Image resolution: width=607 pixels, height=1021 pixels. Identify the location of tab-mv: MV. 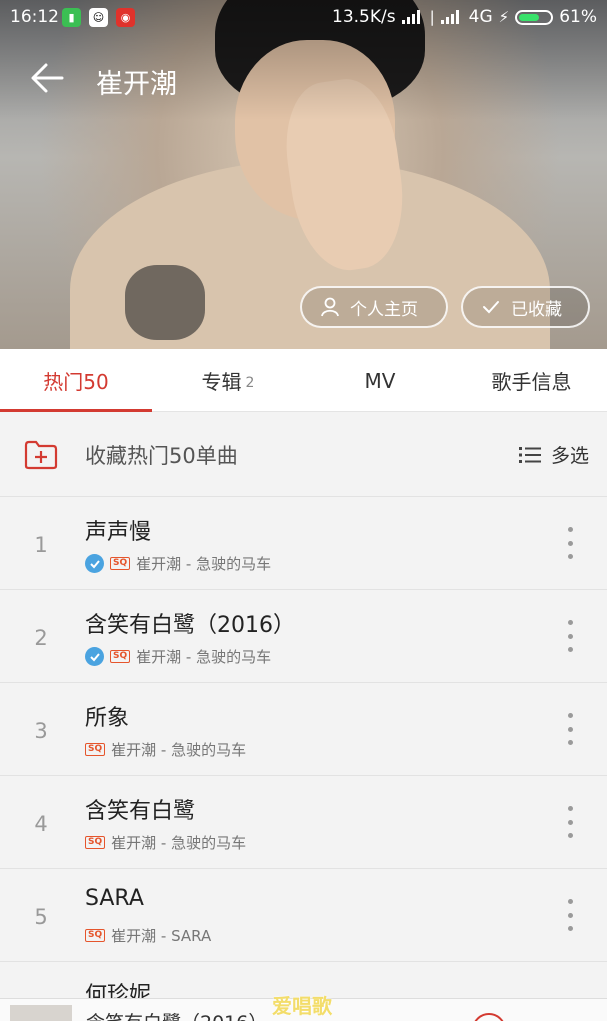
(380, 380).